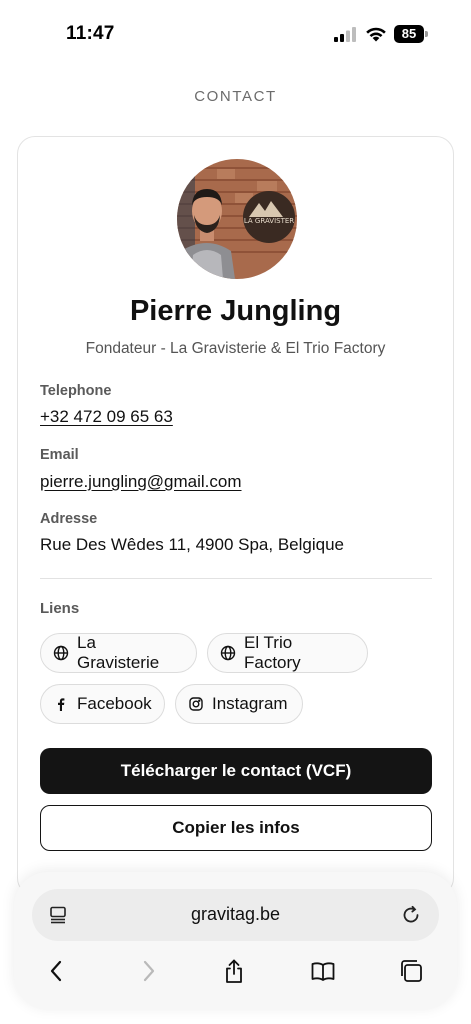 The image size is (471, 1024). What do you see at coordinates (237, 219) in the screenshot?
I see `avatar: LA GRAVISTER` at bounding box center [237, 219].